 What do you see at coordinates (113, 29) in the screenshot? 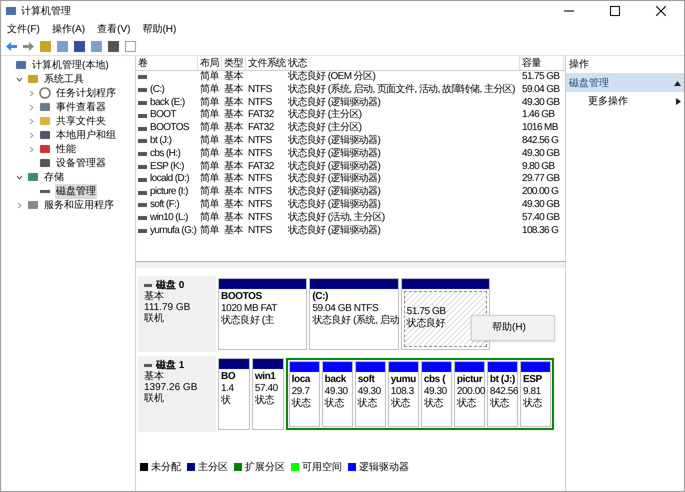
I see `menu-item: 查看(V)` at bounding box center [113, 29].